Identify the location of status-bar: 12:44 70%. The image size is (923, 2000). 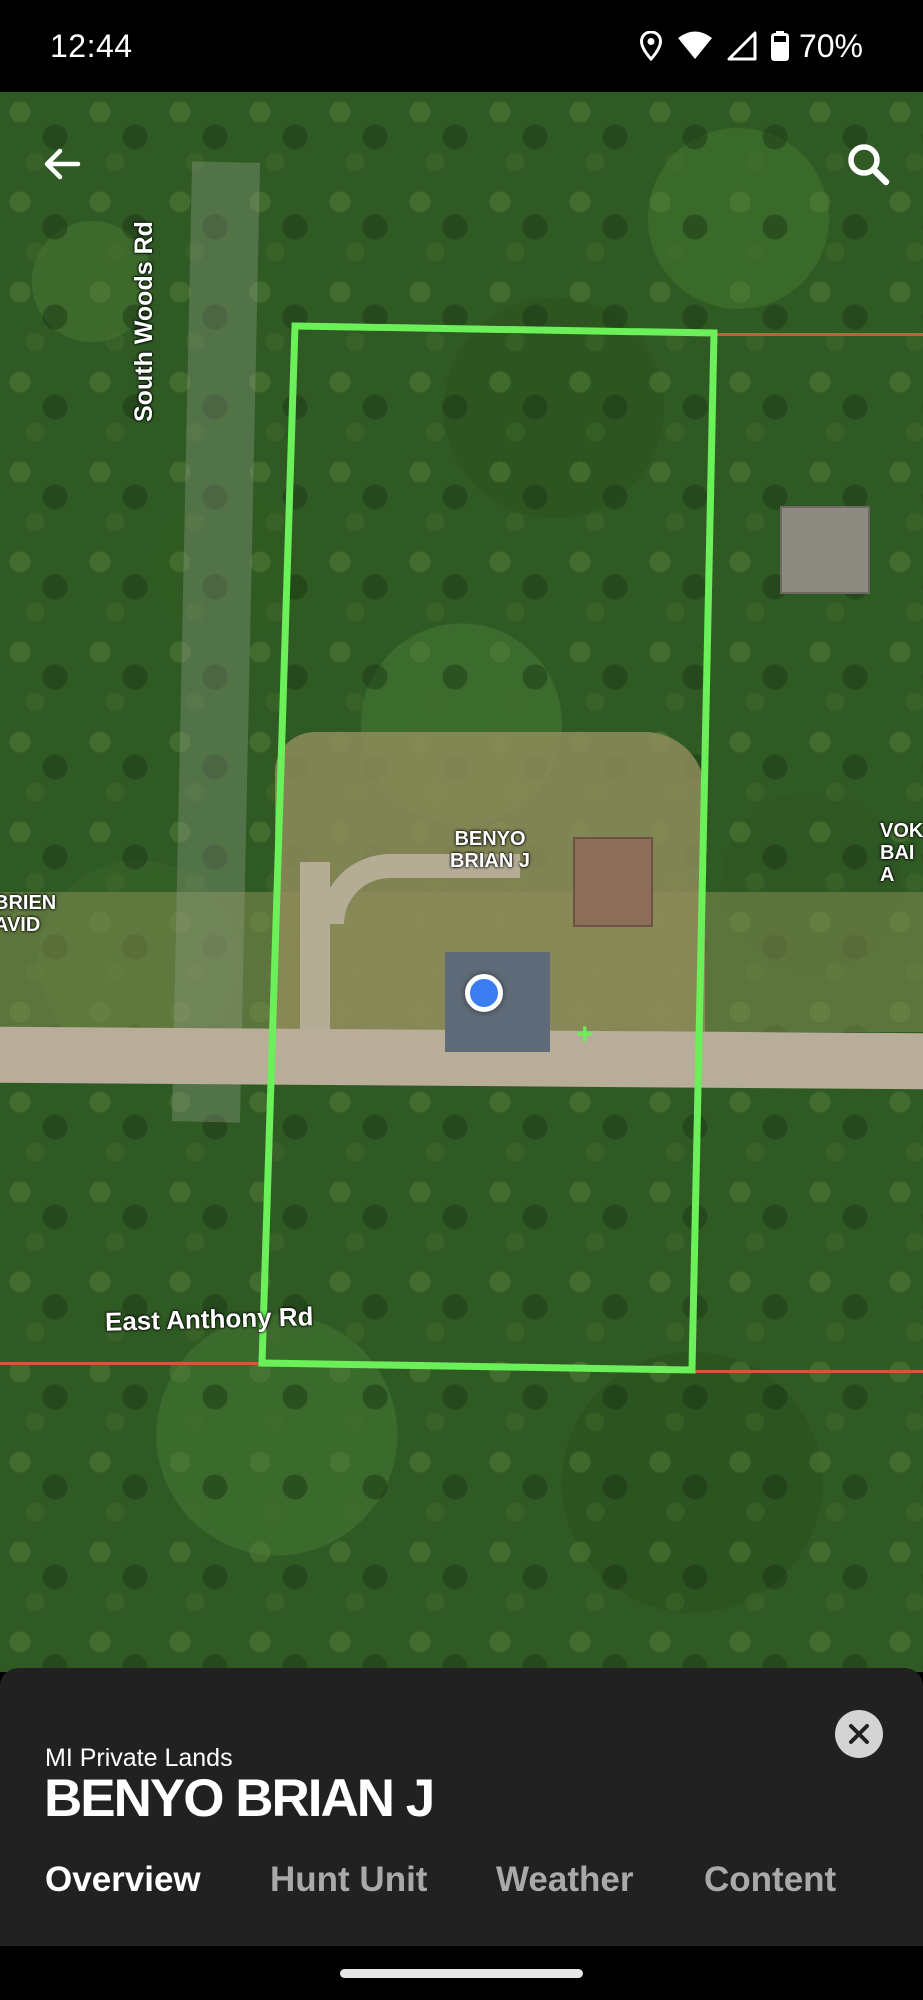
(461, 46).